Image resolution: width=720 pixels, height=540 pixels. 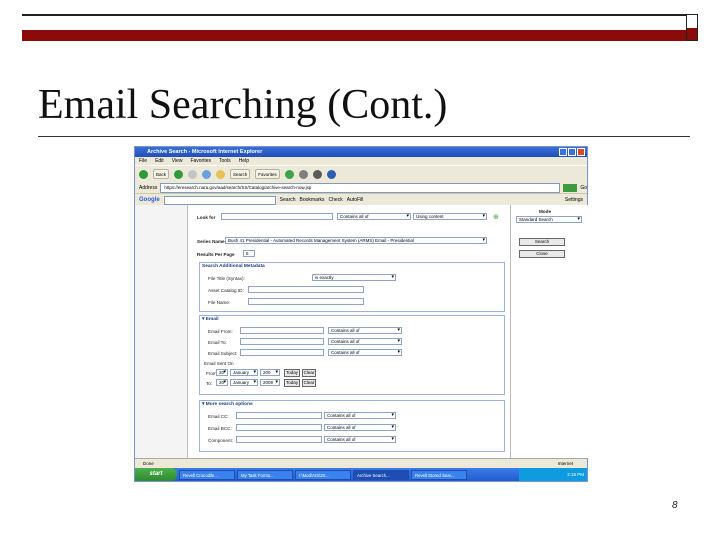 What do you see at coordinates (542, 242) in the screenshot?
I see `search-submit-button: Search` at bounding box center [542, 242].